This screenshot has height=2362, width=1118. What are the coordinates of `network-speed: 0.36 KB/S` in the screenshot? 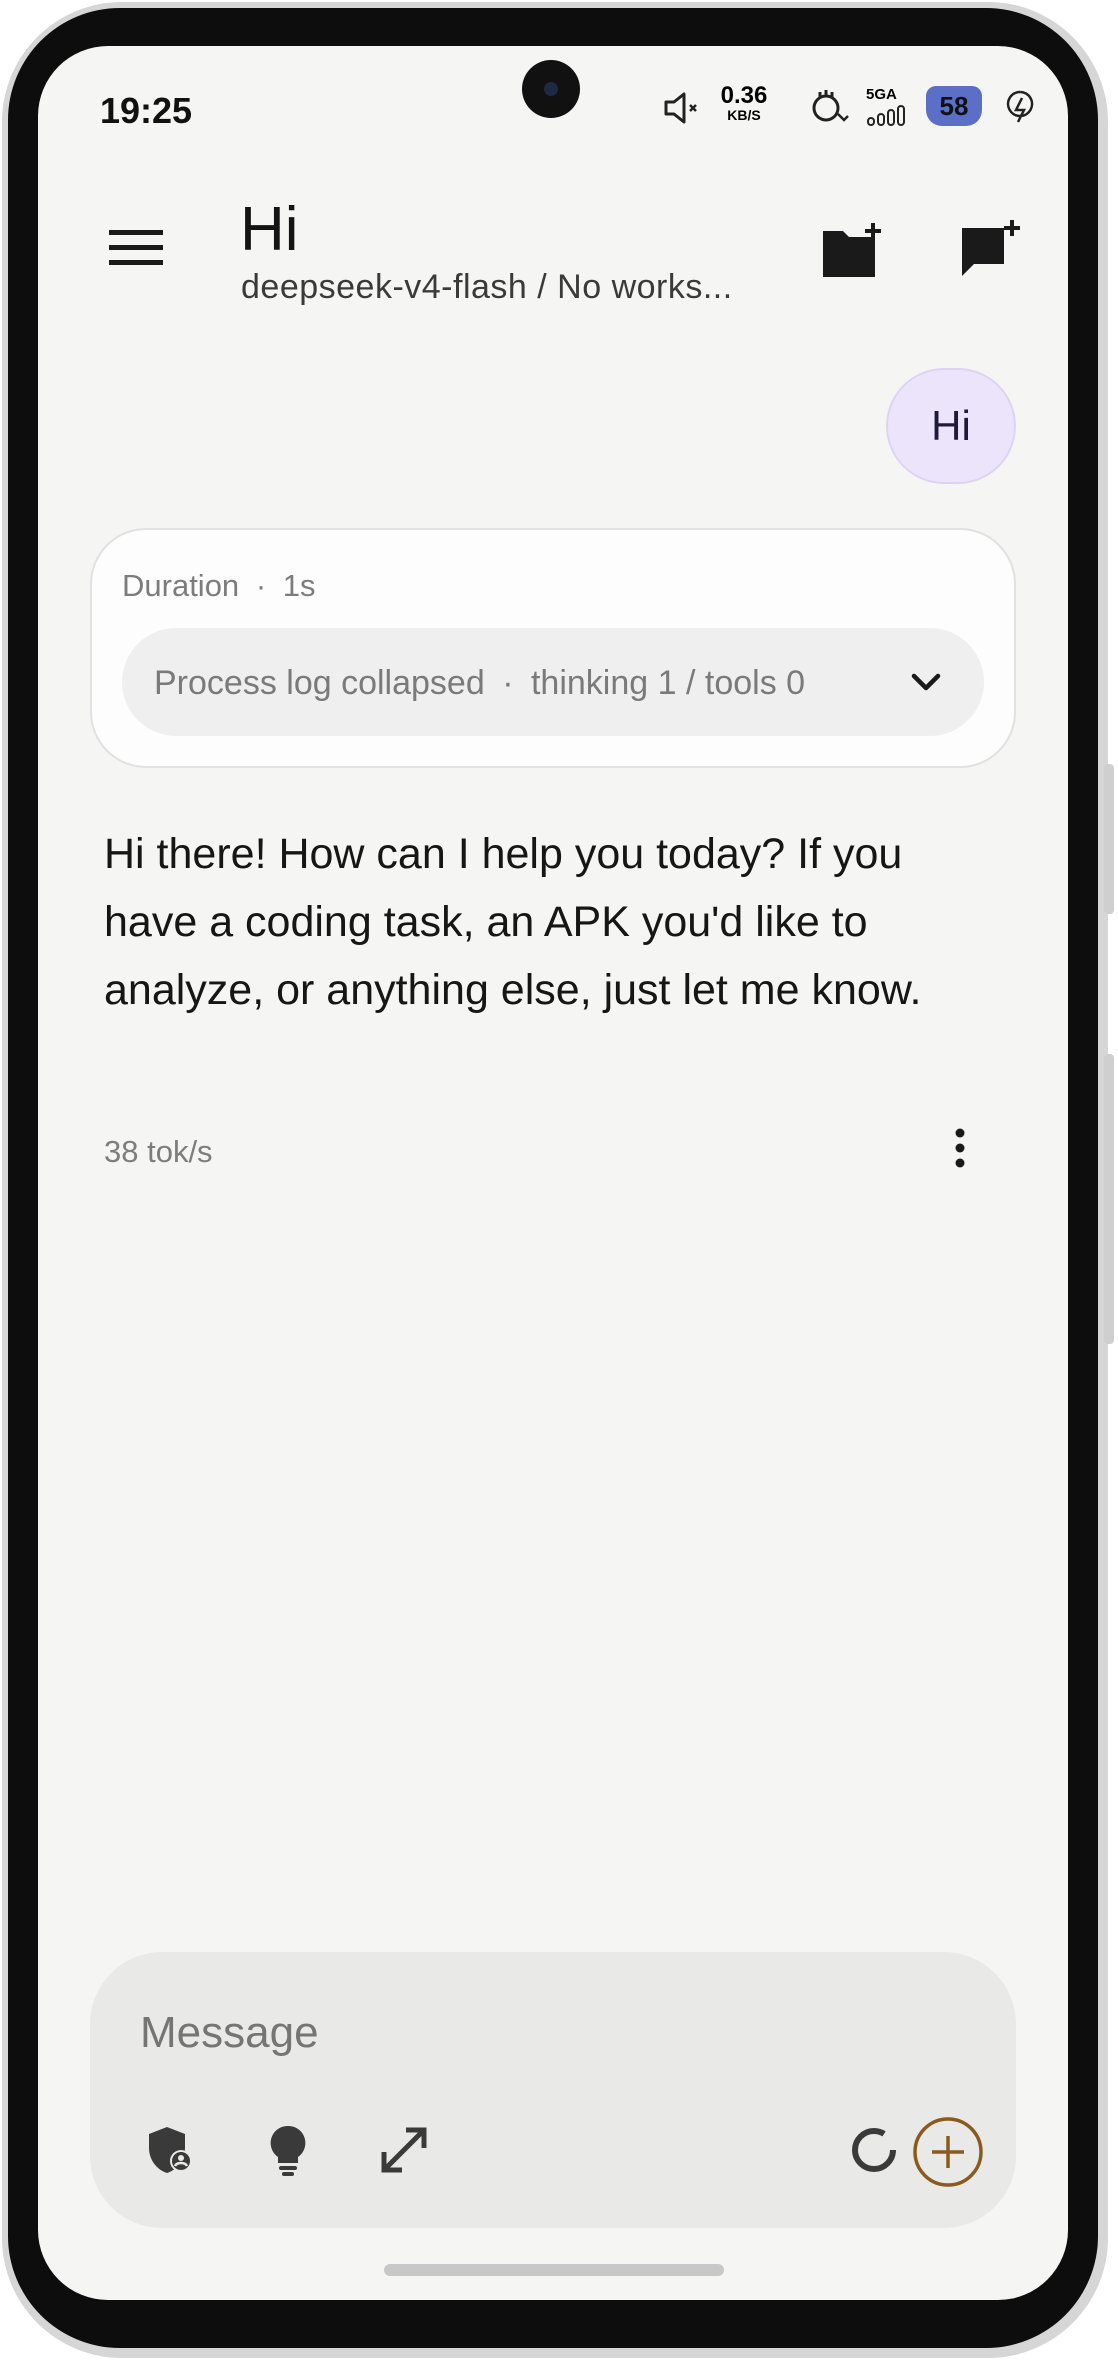 It's located at (744, 102).